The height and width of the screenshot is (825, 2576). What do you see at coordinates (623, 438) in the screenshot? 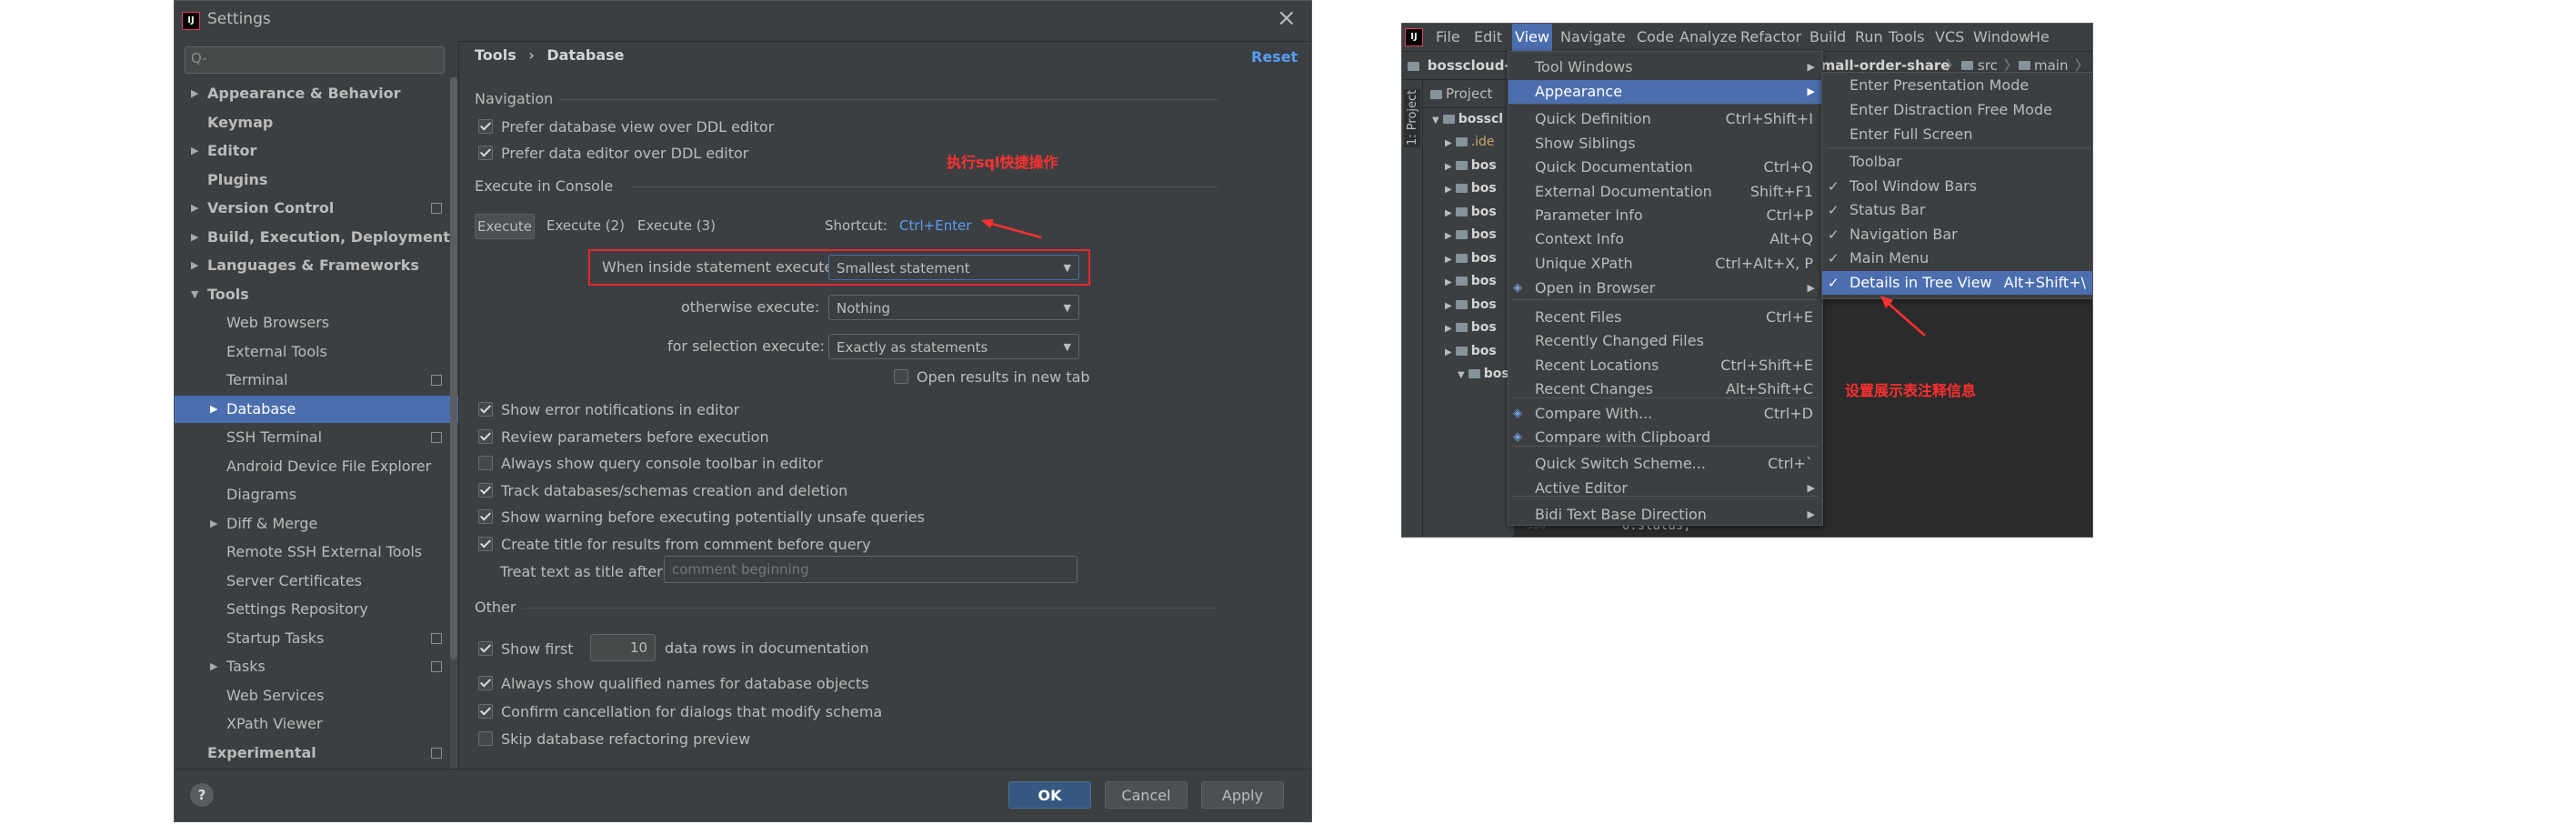
I see `option-checkbox: Review parameters before execution` at bounding box center [623, 438].